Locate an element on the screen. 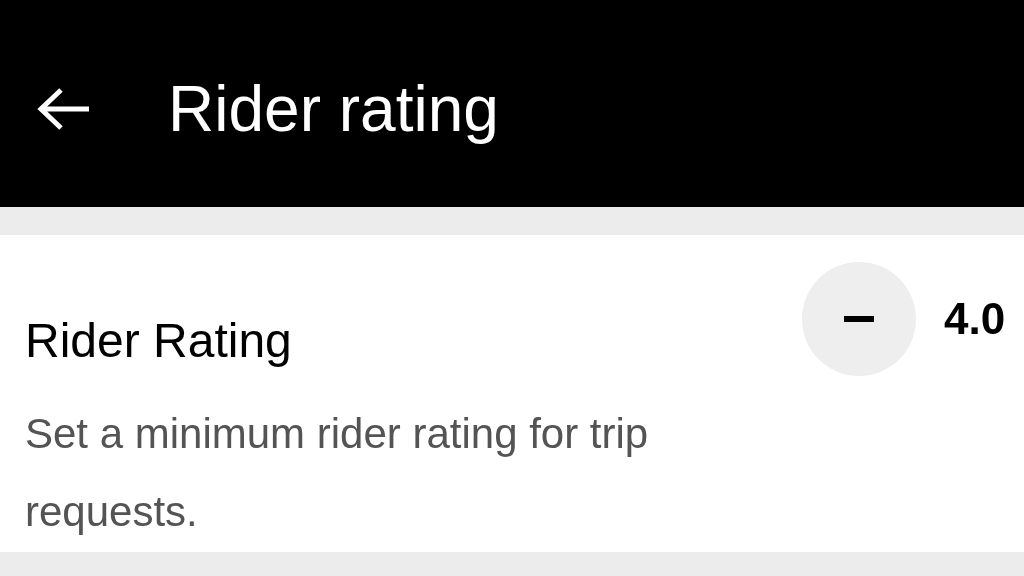  minus-icon is located at coordinates (859, 319).